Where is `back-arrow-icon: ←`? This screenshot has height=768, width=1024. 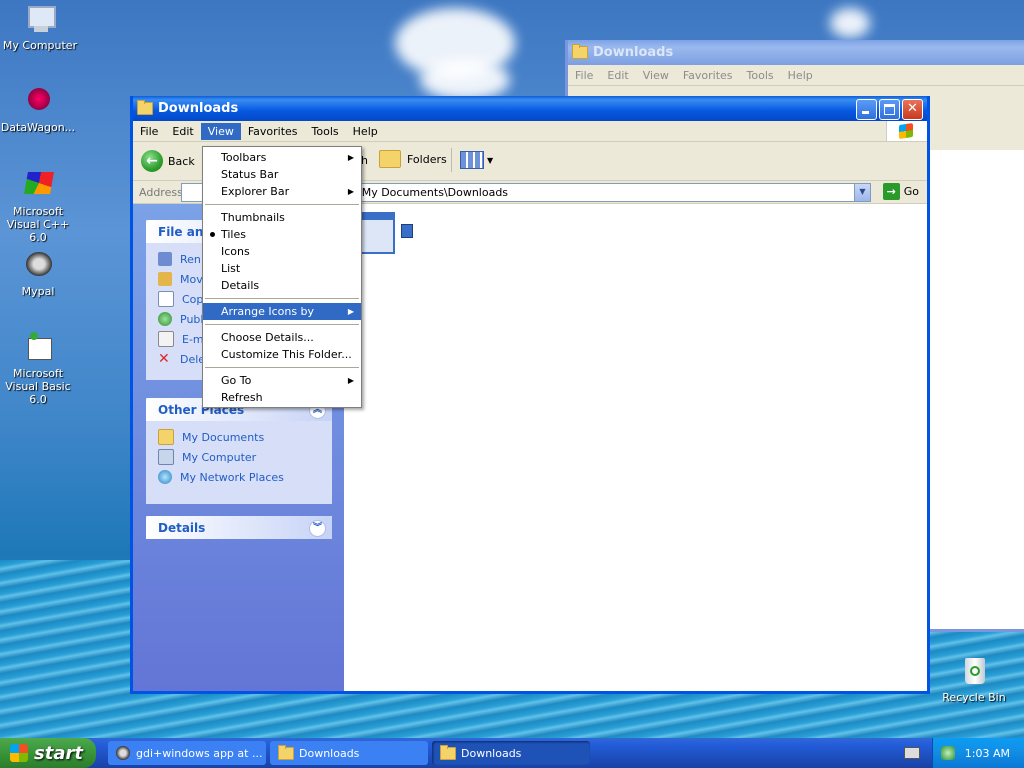
back-arrow-icon: ← is located at coordinates (152, 161).